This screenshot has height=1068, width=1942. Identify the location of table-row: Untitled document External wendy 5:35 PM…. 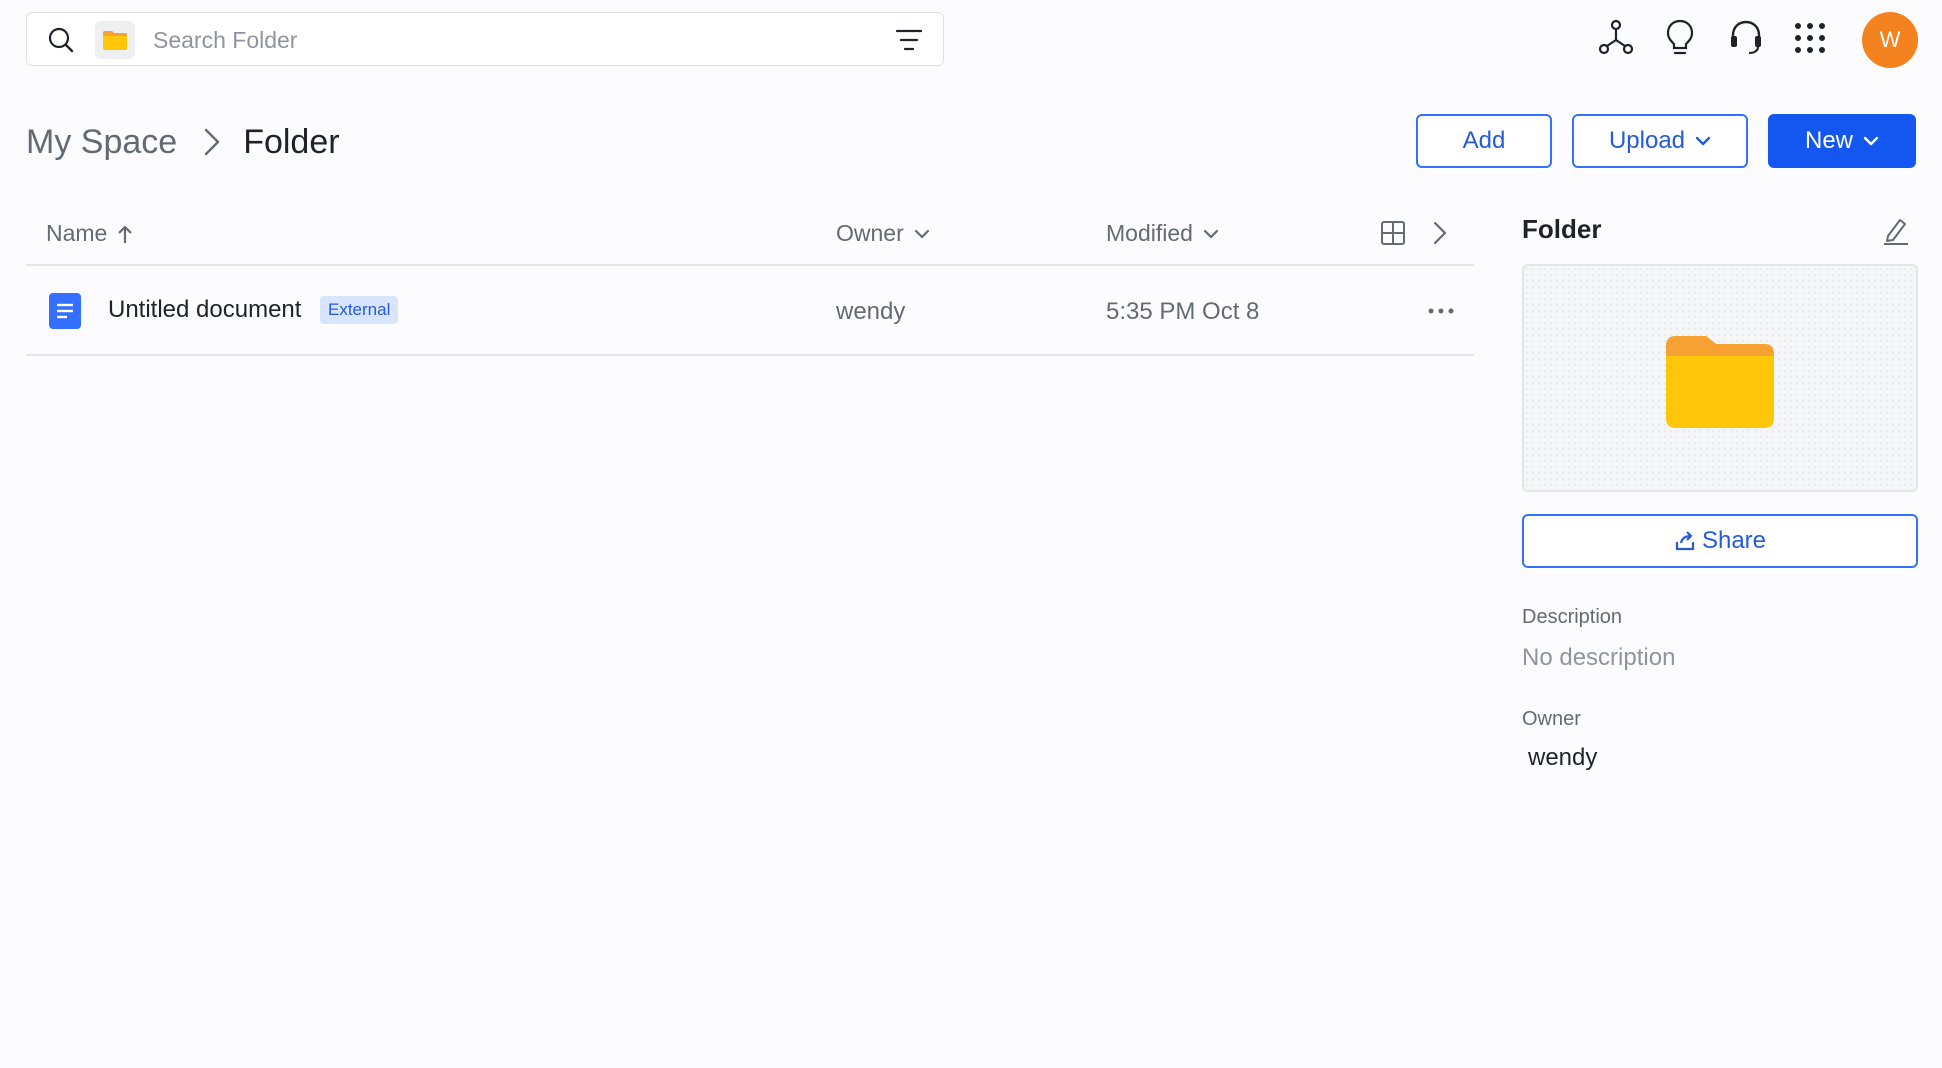
(750, 312).